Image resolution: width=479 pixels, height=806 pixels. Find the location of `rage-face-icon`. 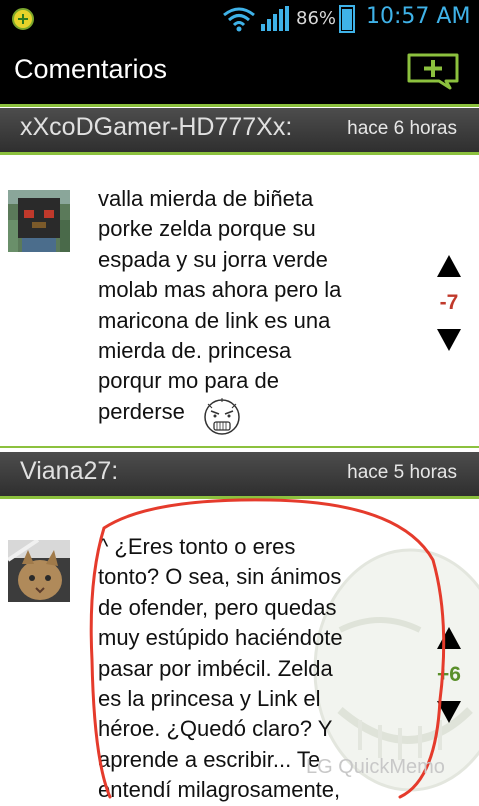

rage-face-icon is located at coordinates (222, 416).